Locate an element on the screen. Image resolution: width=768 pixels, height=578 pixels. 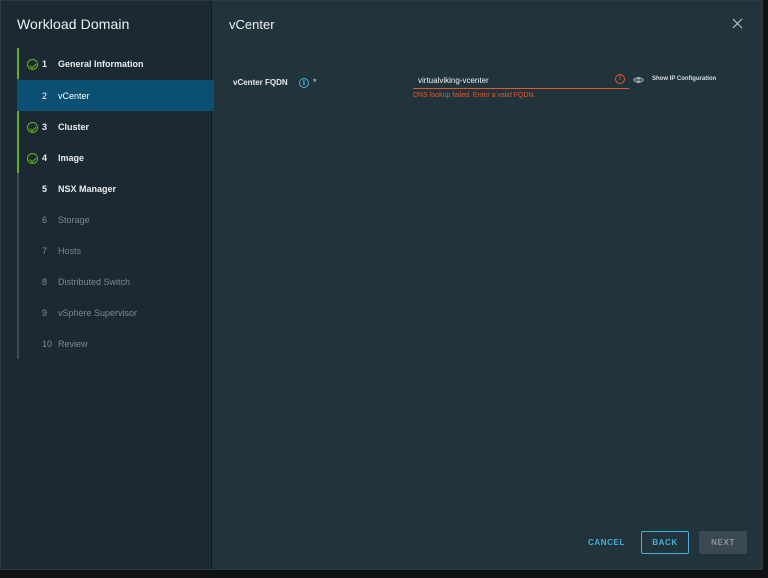
step-number: 9 is located at coordinates (45, 313).